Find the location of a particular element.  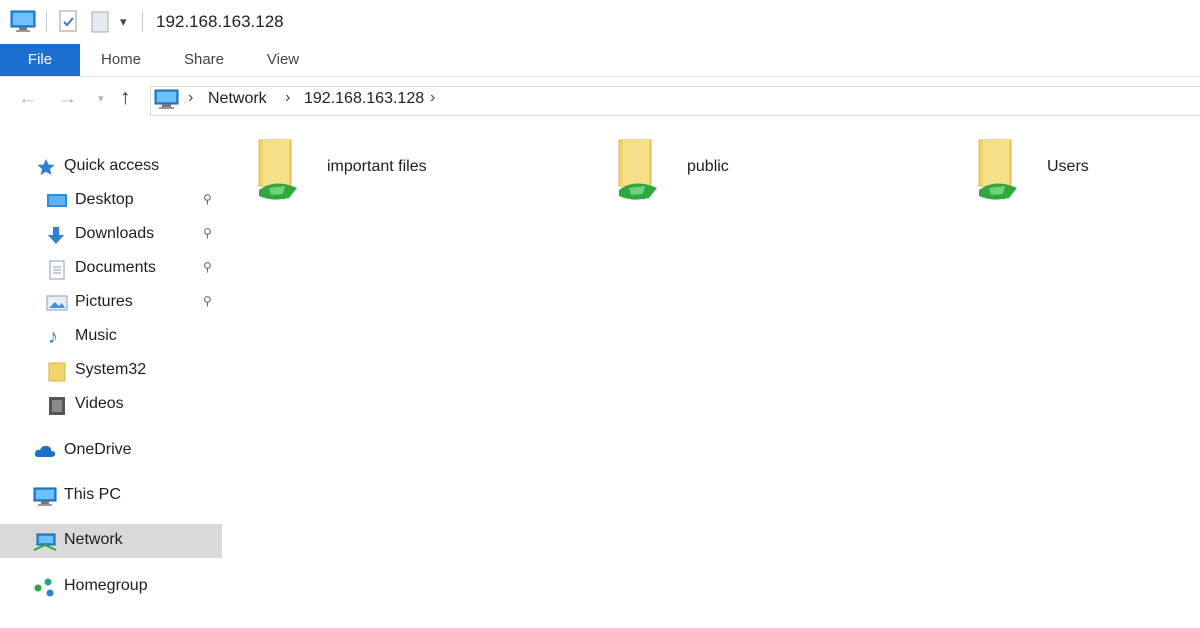

sidebar-item-onedrive: OneDrive is located at coordinates (111, 451).